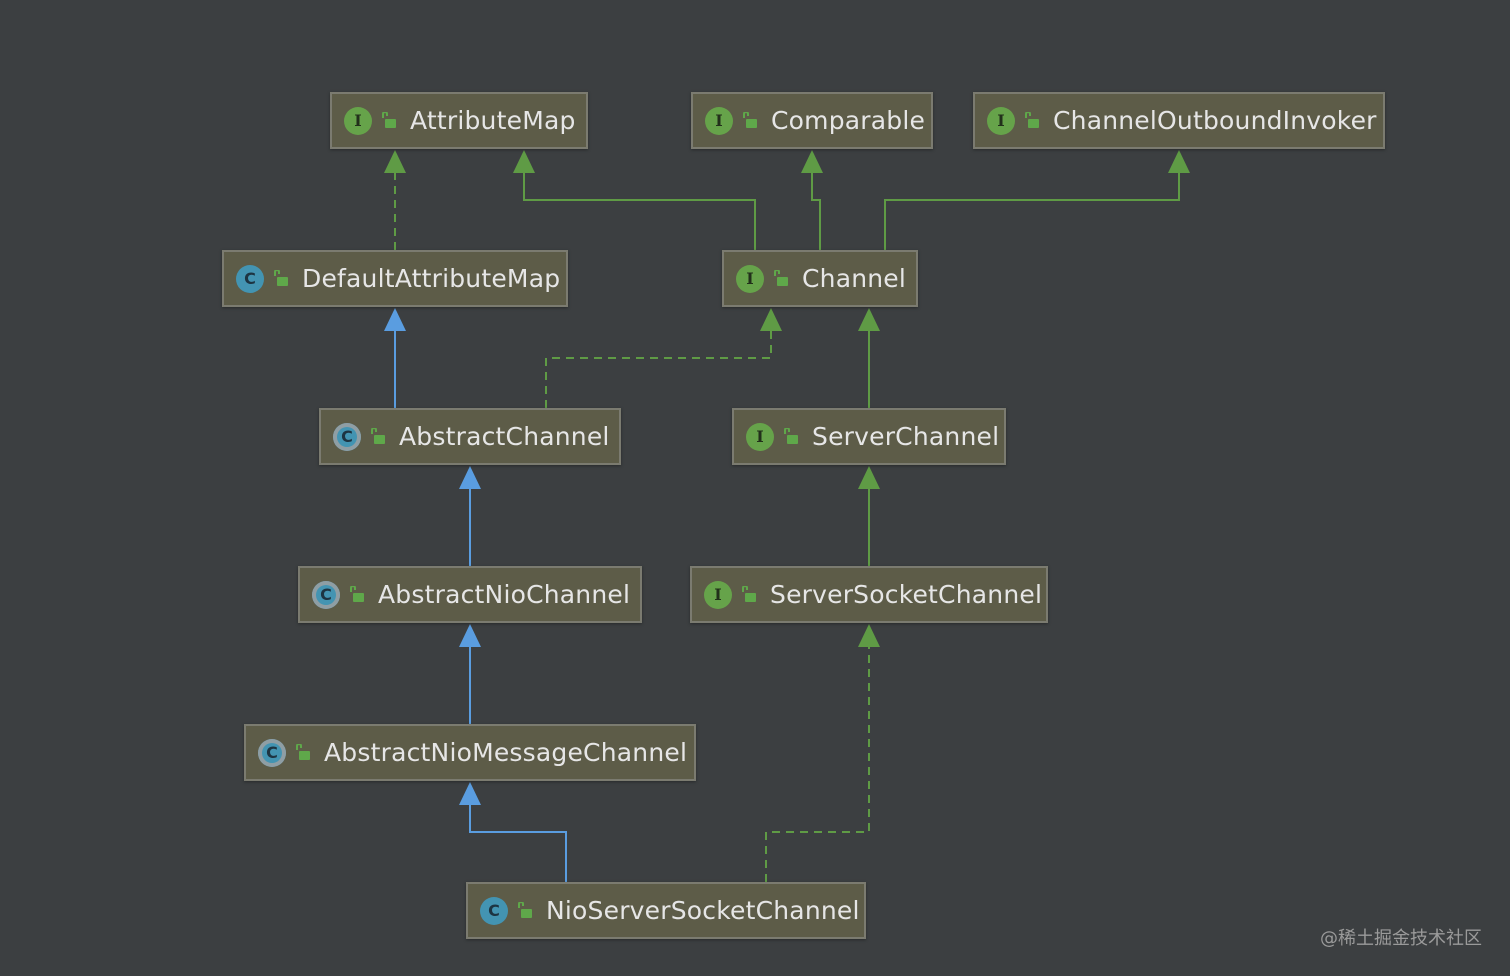 The height and width of the screenshot is (976, 1510). Describe the element at coordinates (504, 594) in the screenshot. I see `node-label: AbstractNioChannel` at that location.